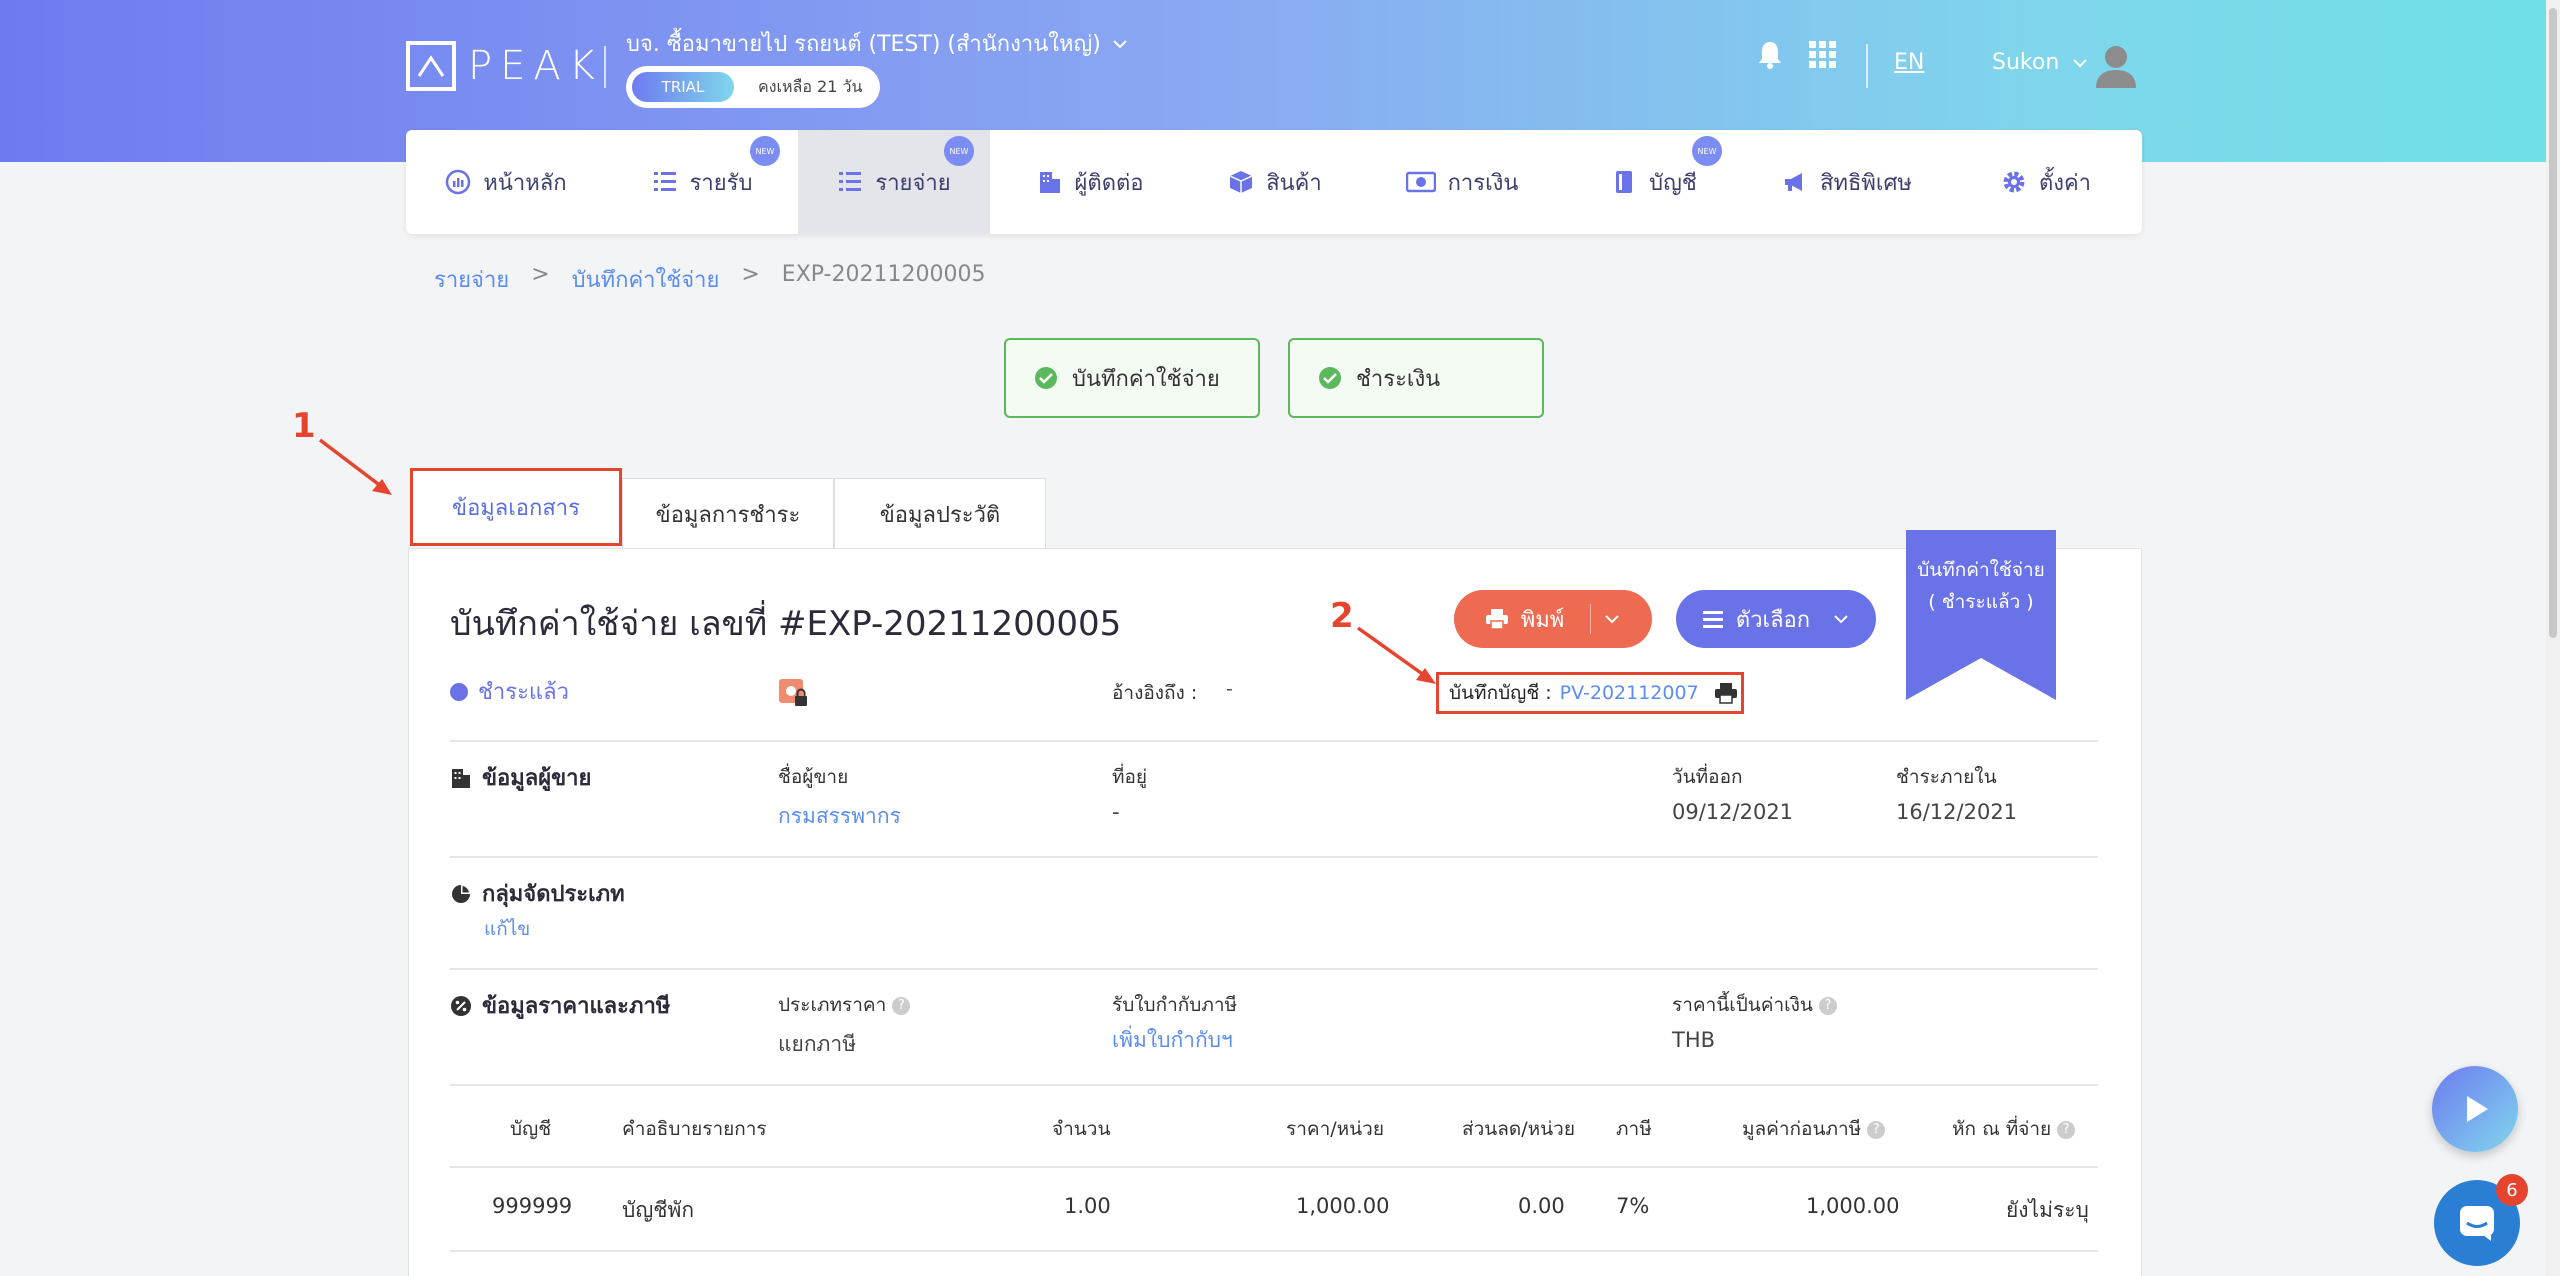  I want to click on nav-item-expense: รายจ่าย NEW, so click(894, 182).